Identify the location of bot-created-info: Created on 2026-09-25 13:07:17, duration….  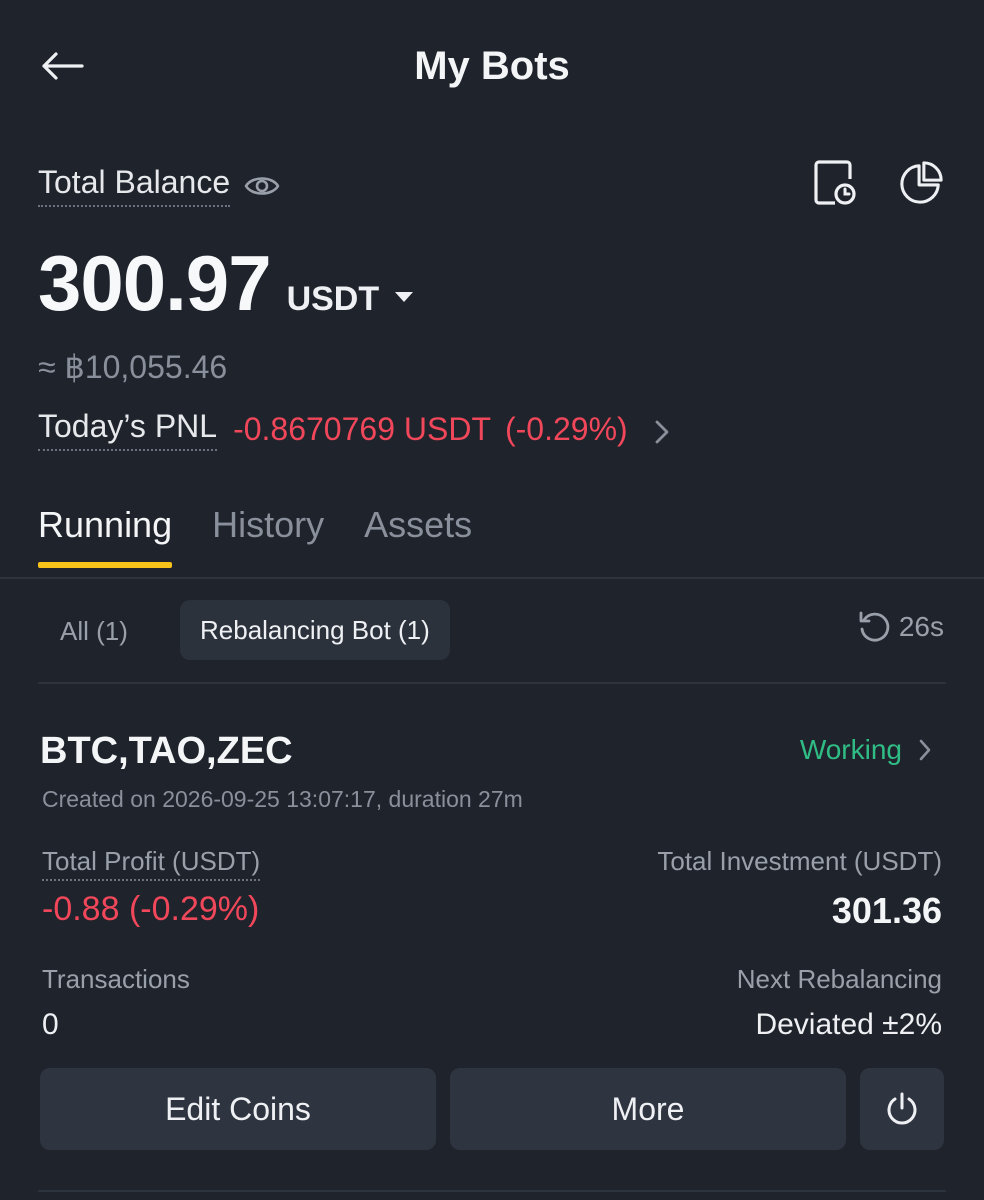
(282, 799).